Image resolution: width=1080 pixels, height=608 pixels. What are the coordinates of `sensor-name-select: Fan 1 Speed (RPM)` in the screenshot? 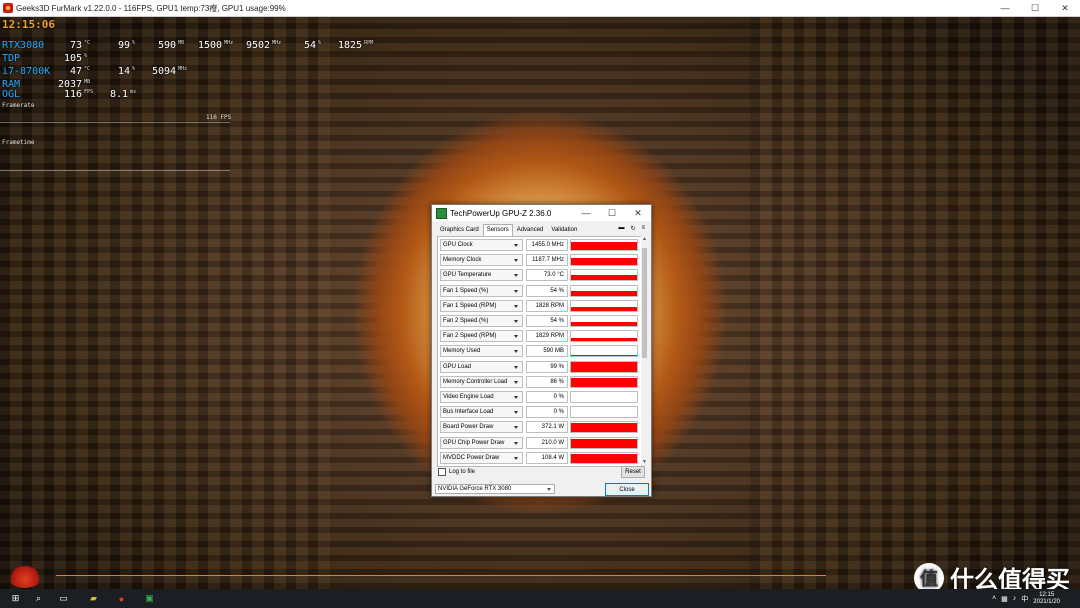 It's located at (481, 305).